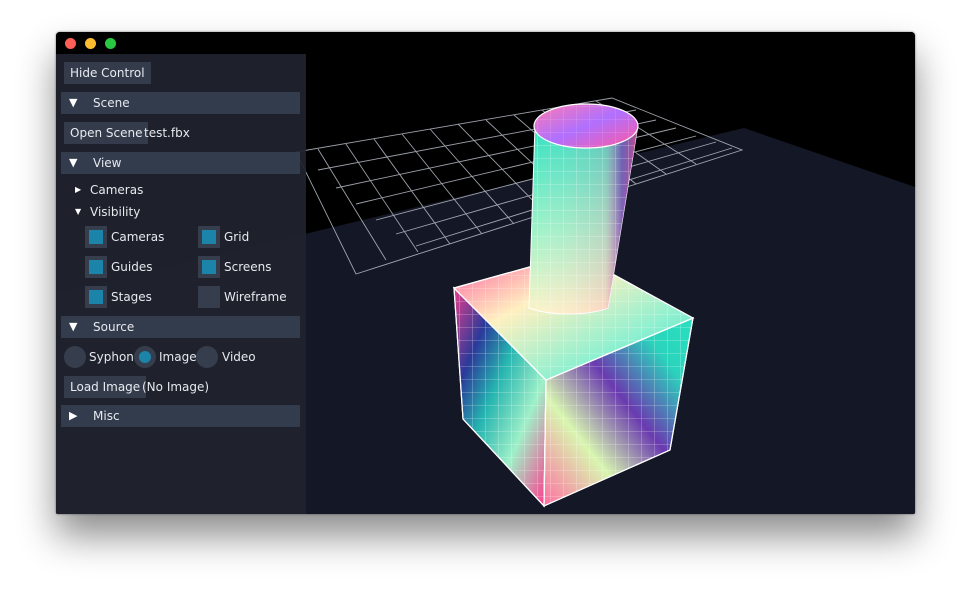 The image size is (971, 594). Describe the element at coordinates (180, 103) in the screenshot. I see `scene-section-header: ▼ Scene` at that location.